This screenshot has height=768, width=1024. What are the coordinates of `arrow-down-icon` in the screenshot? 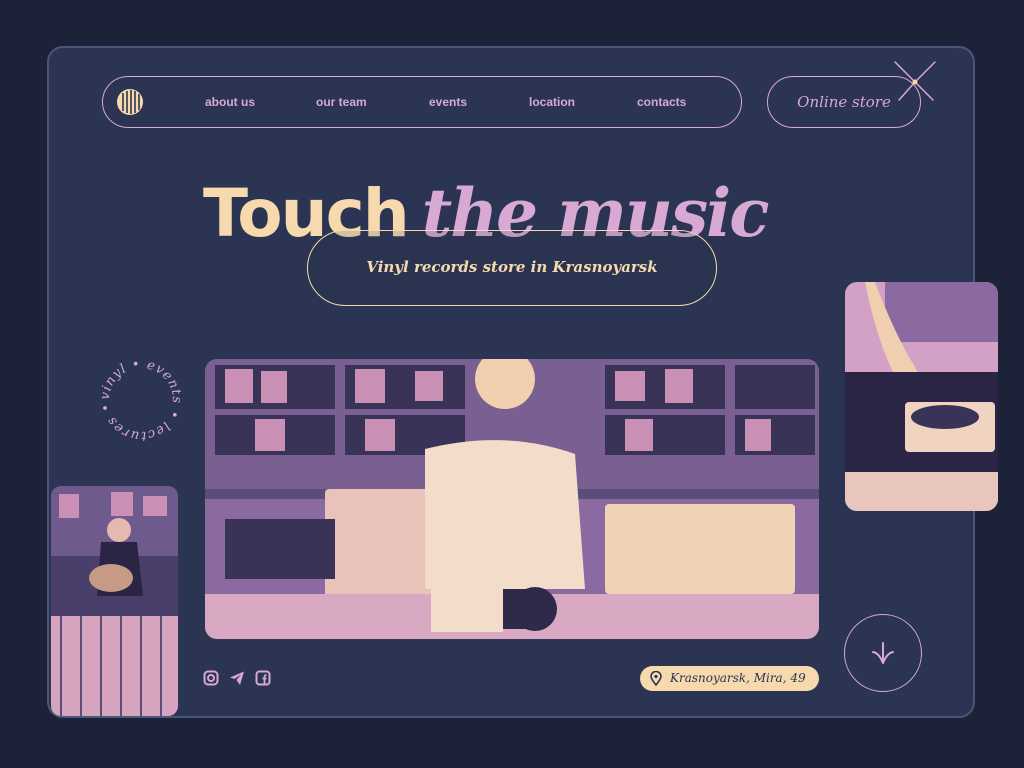 It's located at (883, 653).